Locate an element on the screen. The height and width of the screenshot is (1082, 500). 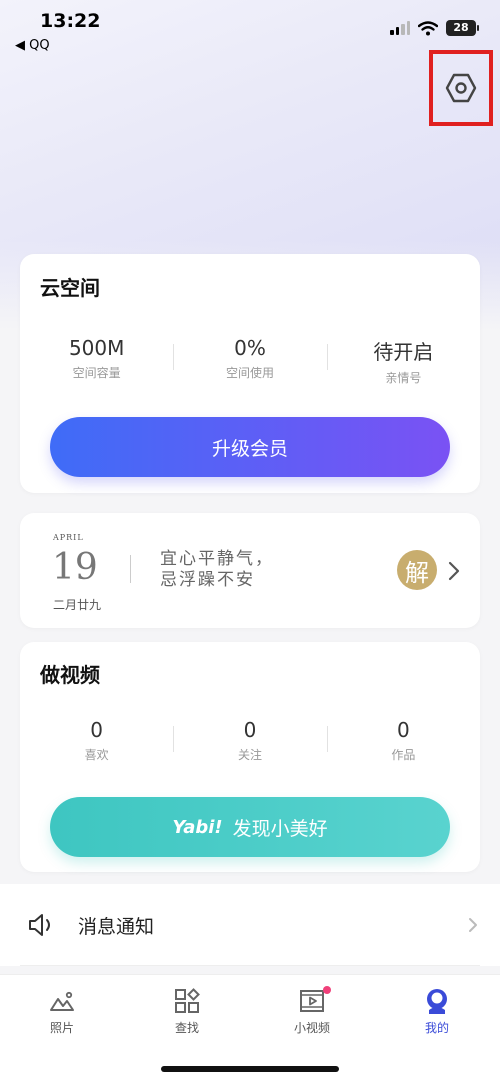
calendar-day: 19 is located at coordinates (75, 567).